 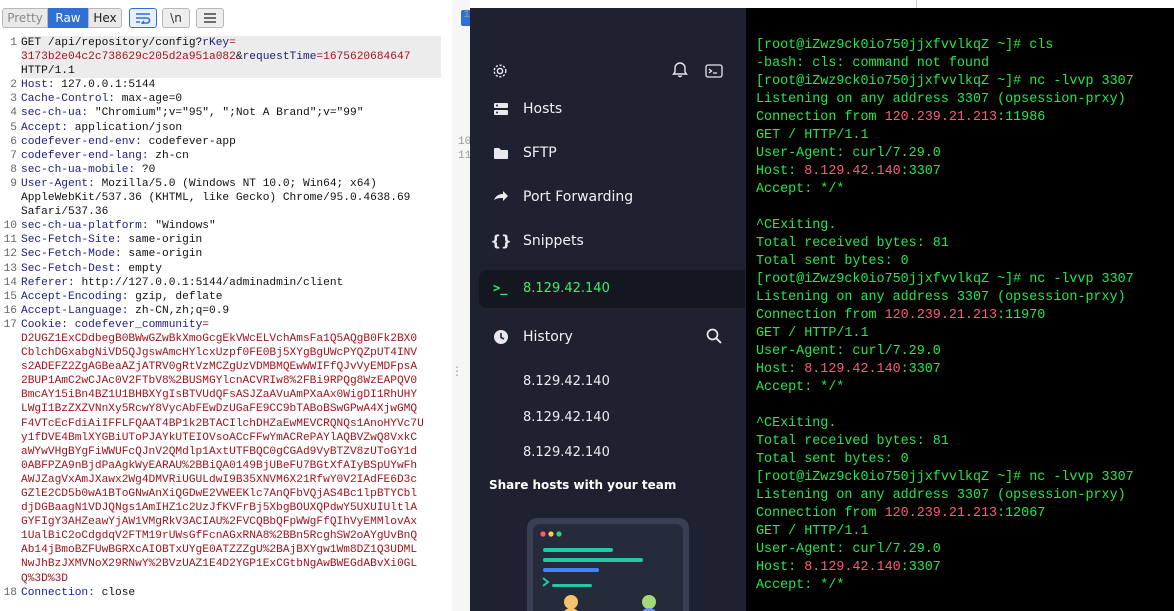 I want to click on terminal-text: :11986, so click(x=1021, y=117).